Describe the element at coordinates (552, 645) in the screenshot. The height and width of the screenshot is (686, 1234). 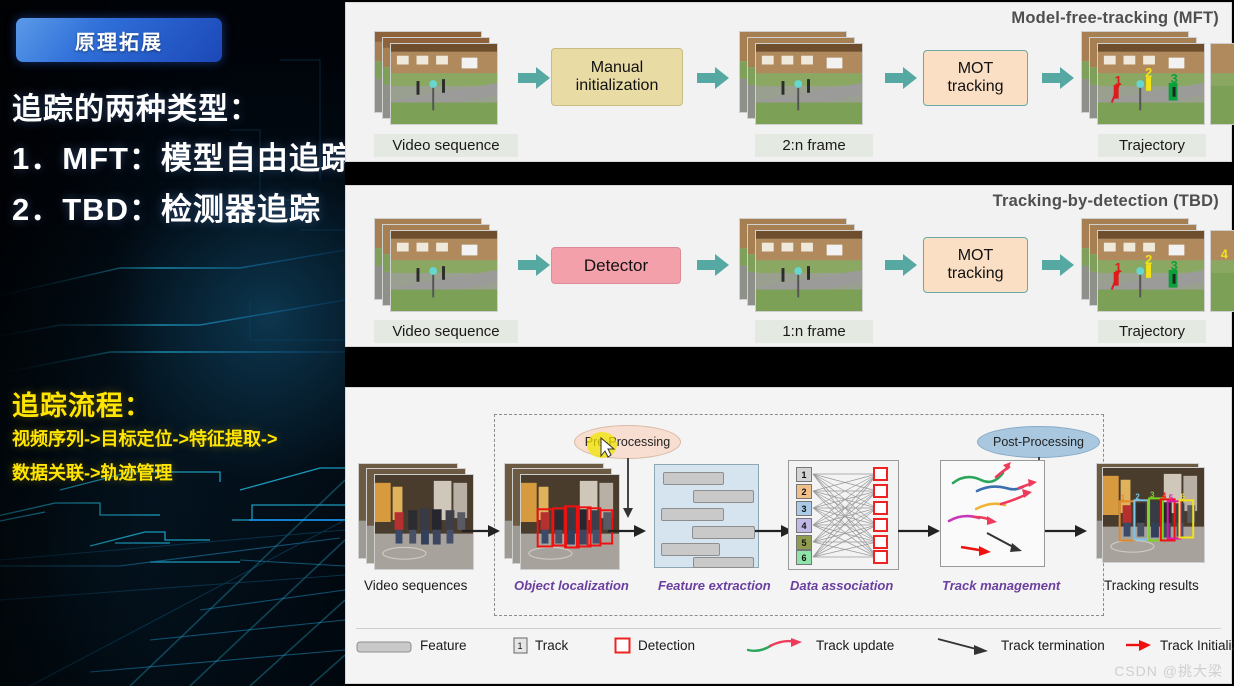
I see `legend-label-track: Track` at that location.